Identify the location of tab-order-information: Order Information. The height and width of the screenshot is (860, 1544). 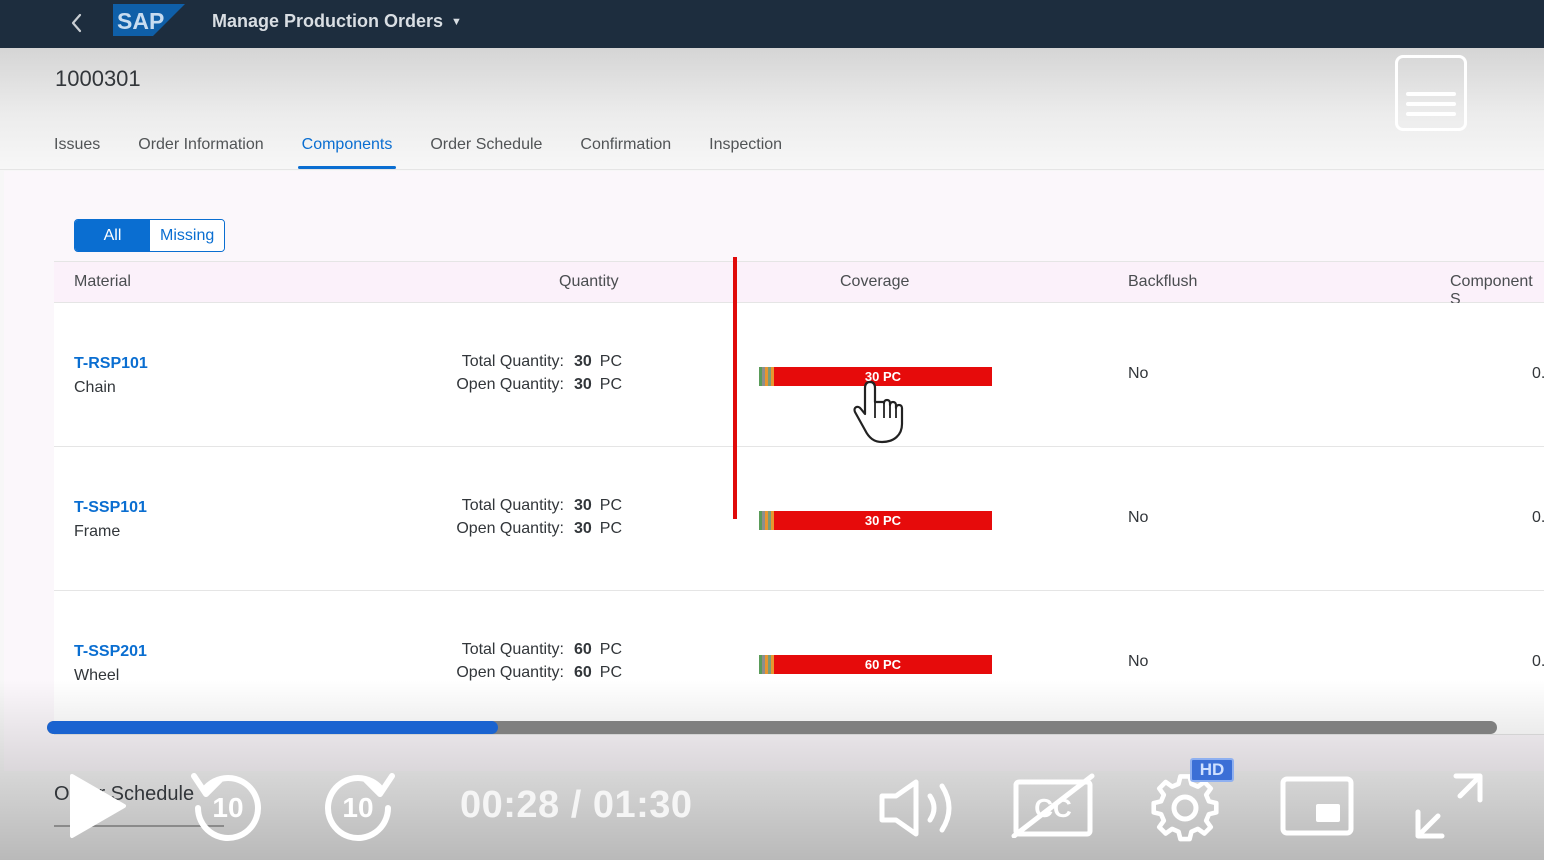
(200, 152).